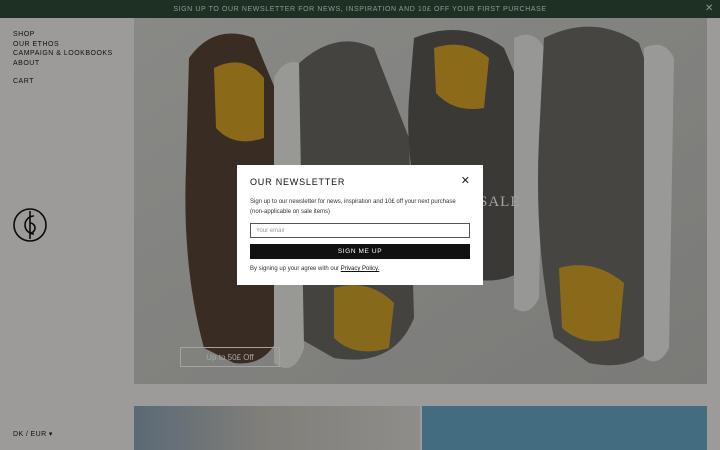  I want to click on terms-prefix: By signing up your agree with our, so click(295, 269).